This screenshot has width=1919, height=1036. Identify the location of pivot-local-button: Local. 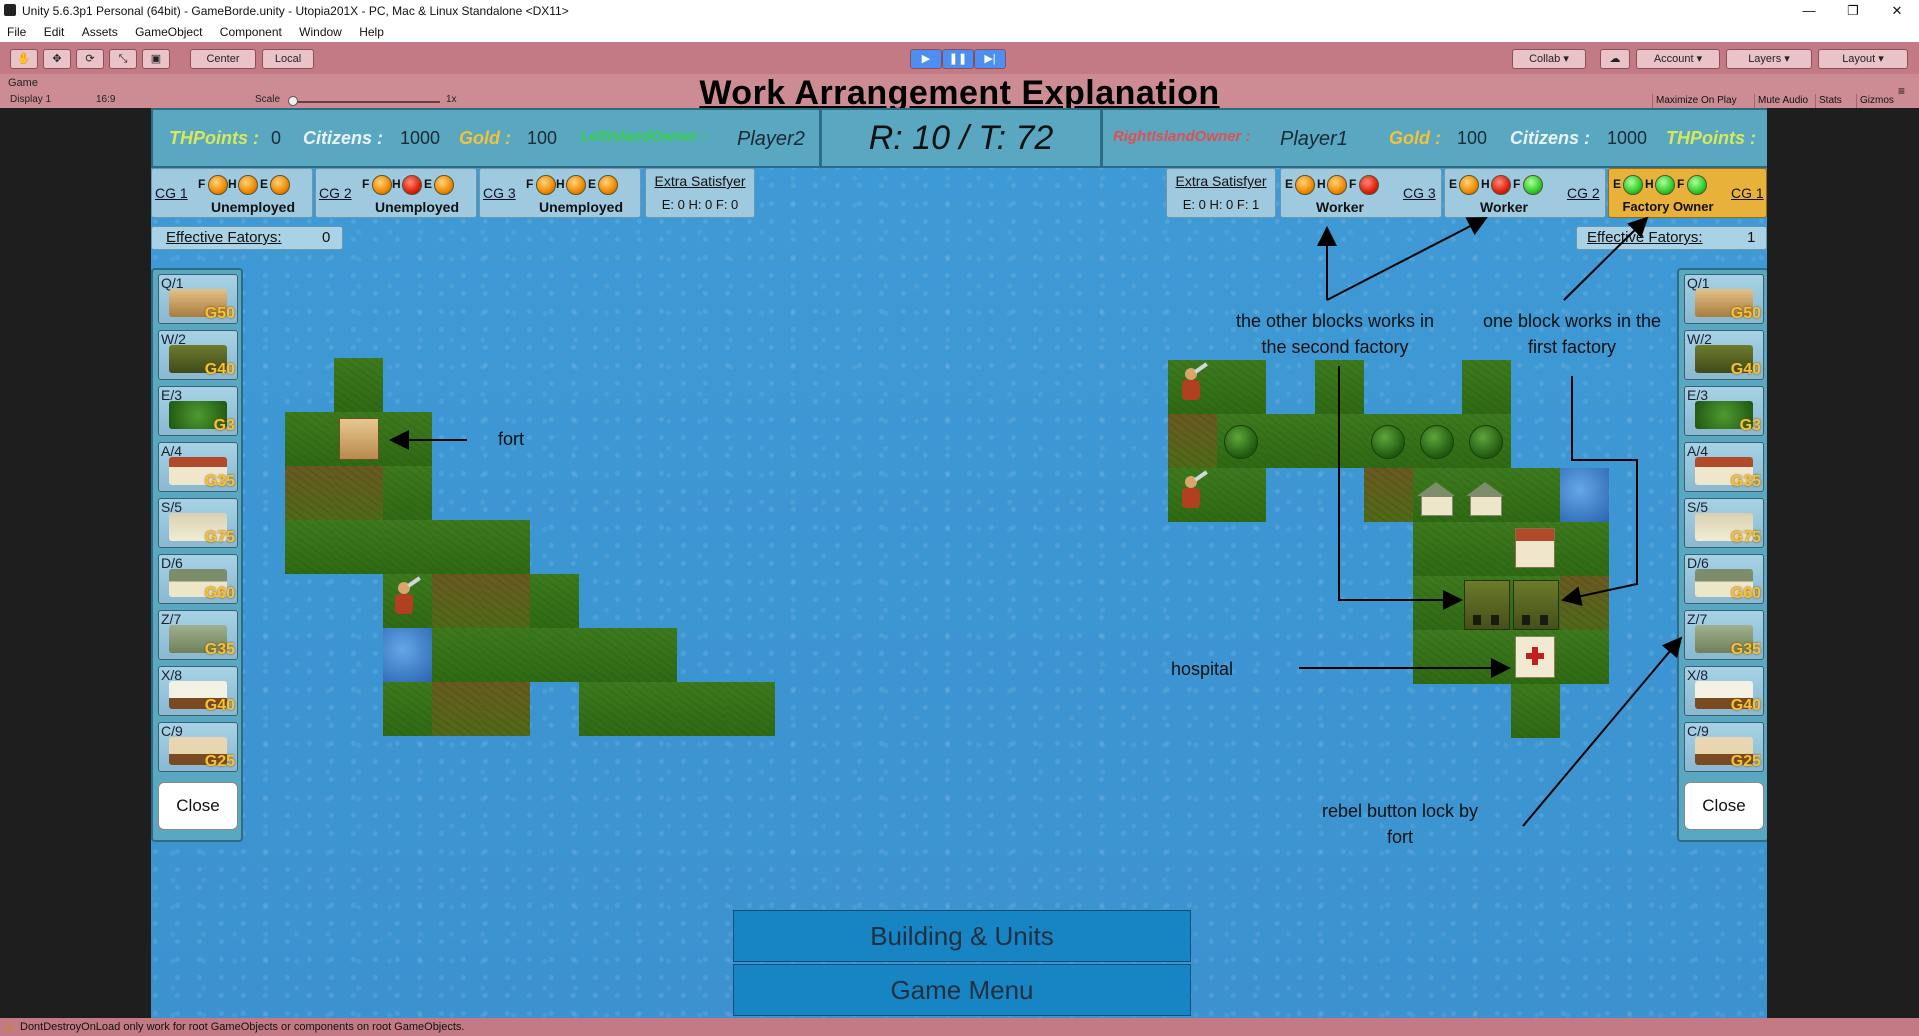
(288, 59).